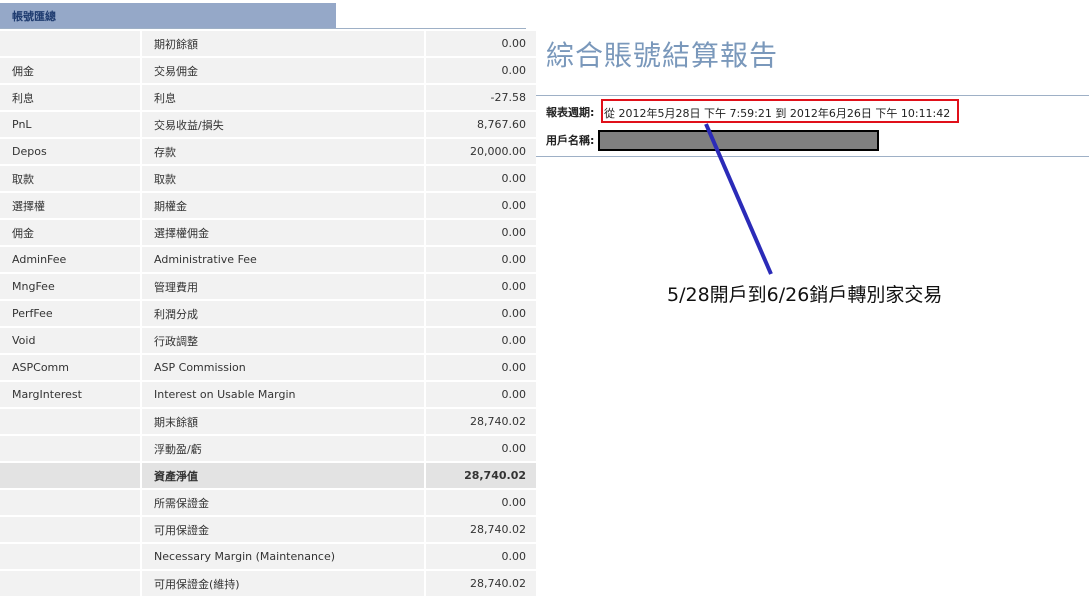  I want to click on annotation-text: 5/28開戶到6/26銷戶轉別家交易, so click(805, 295).